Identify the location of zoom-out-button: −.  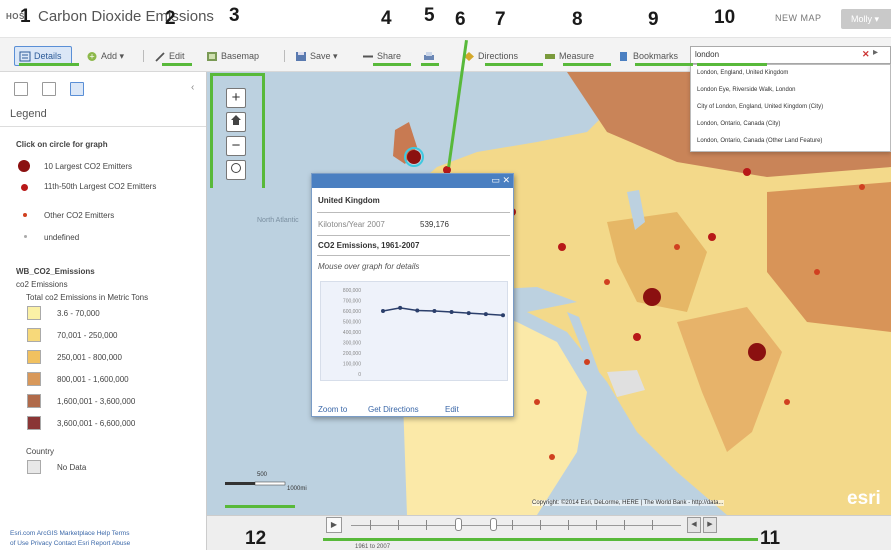
(236, 146).